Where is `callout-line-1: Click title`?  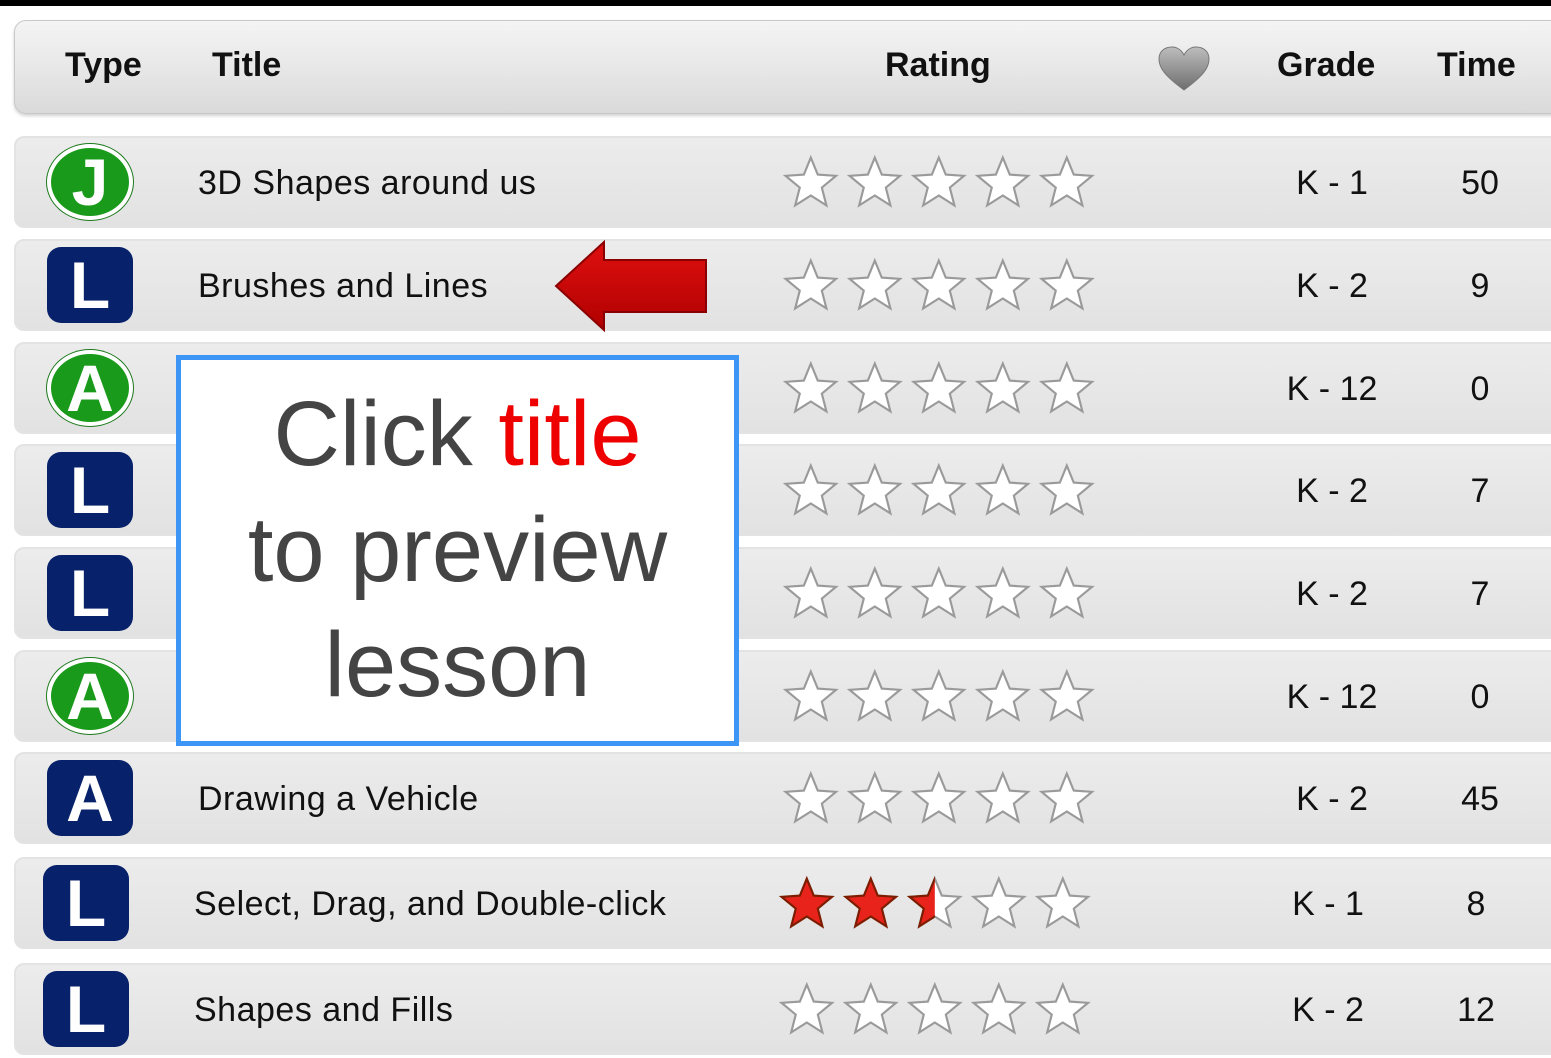
callout-line-1: Click title is located at coordinates (457, 435).